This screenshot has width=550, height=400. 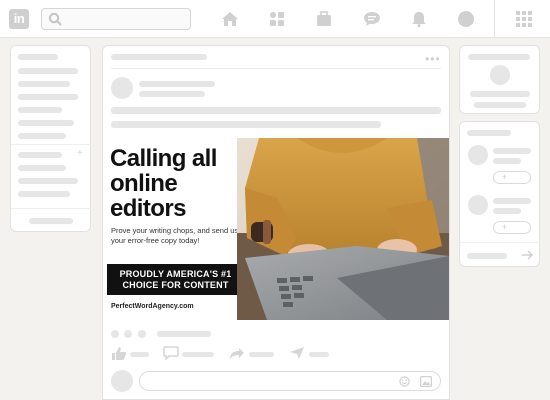 I want to click on ad-badge-line2: CHOICE FOR CONTENT, so click(x=175, y=284).